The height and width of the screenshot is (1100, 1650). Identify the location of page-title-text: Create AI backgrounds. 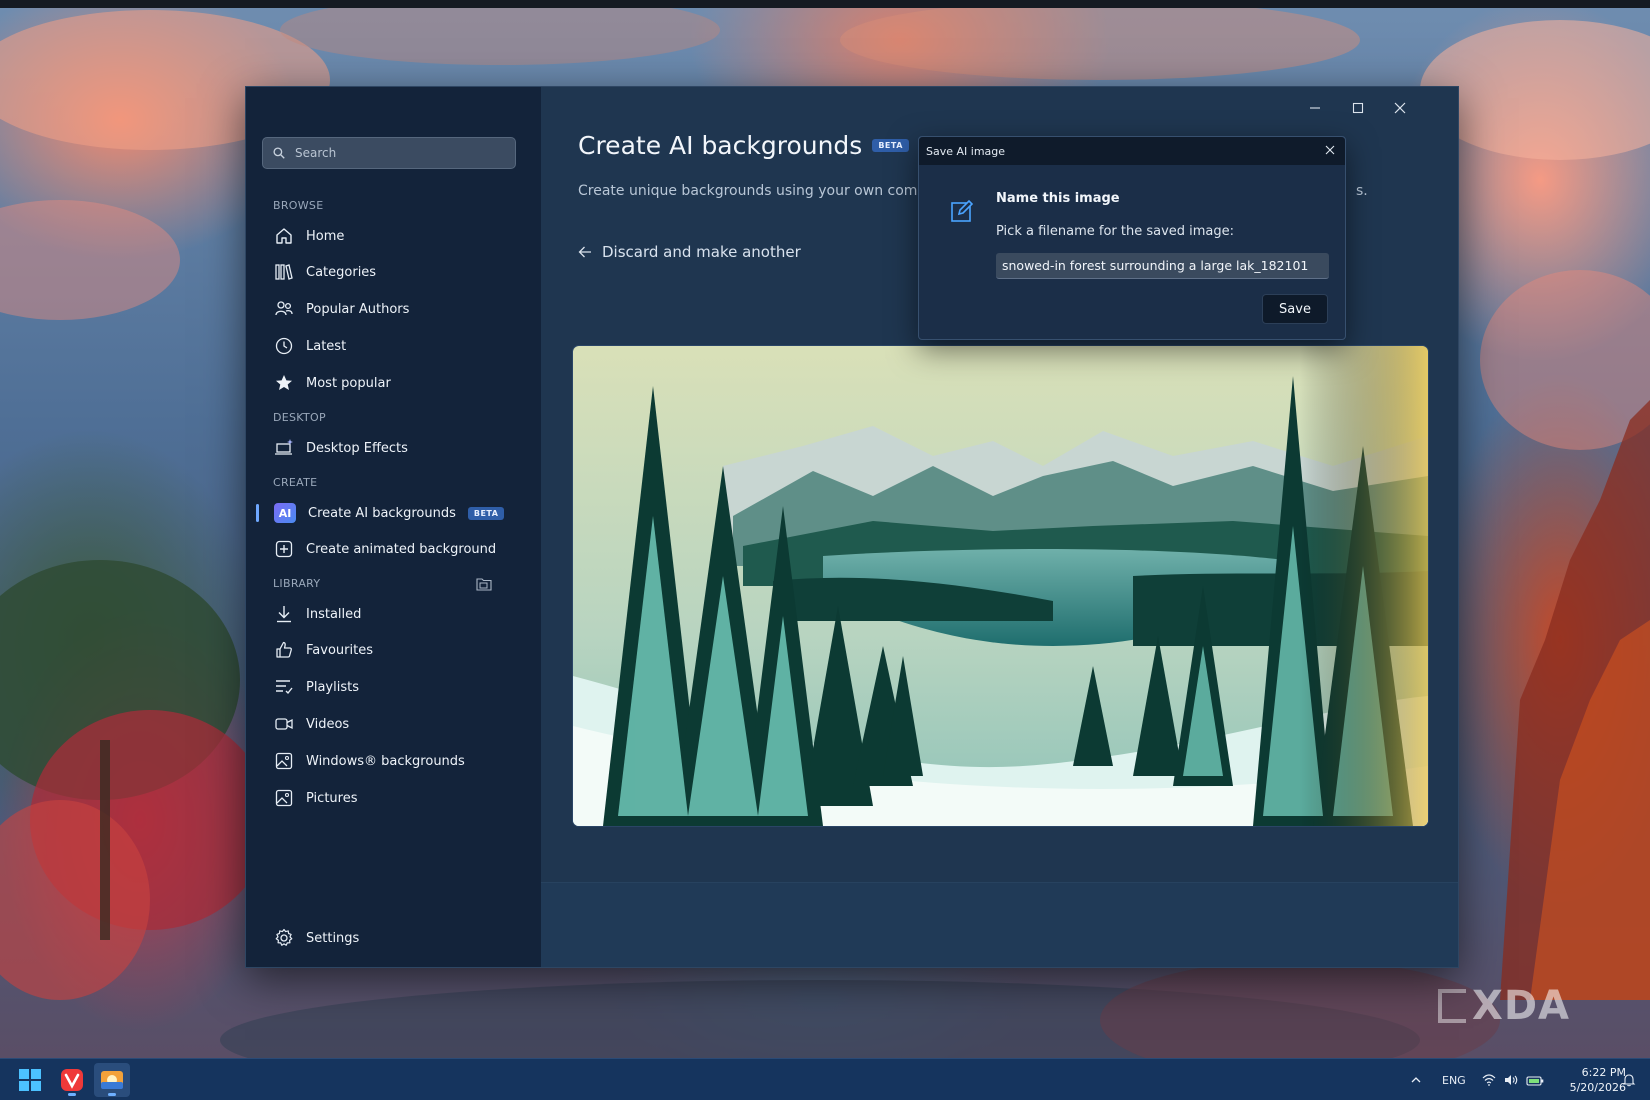
(720, 145).